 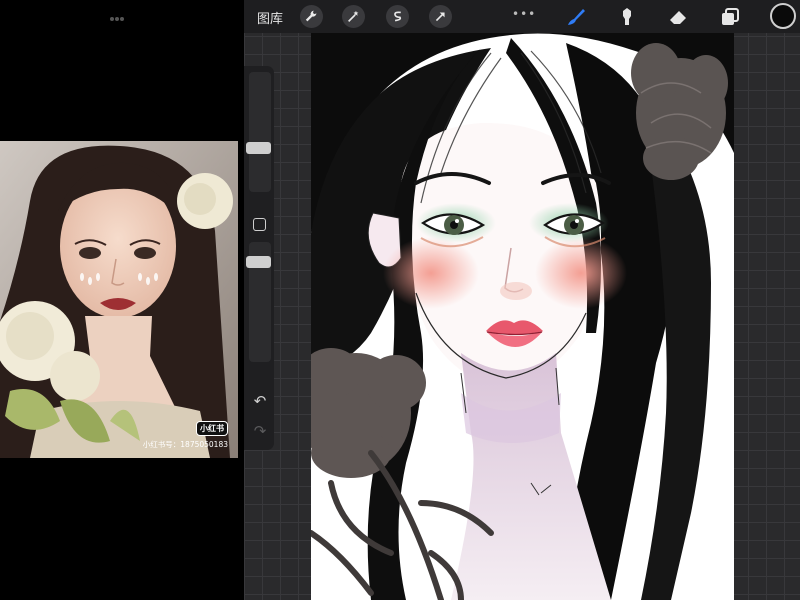 I want to click on brush-opacity-thumb, so click(x=258, y=262).